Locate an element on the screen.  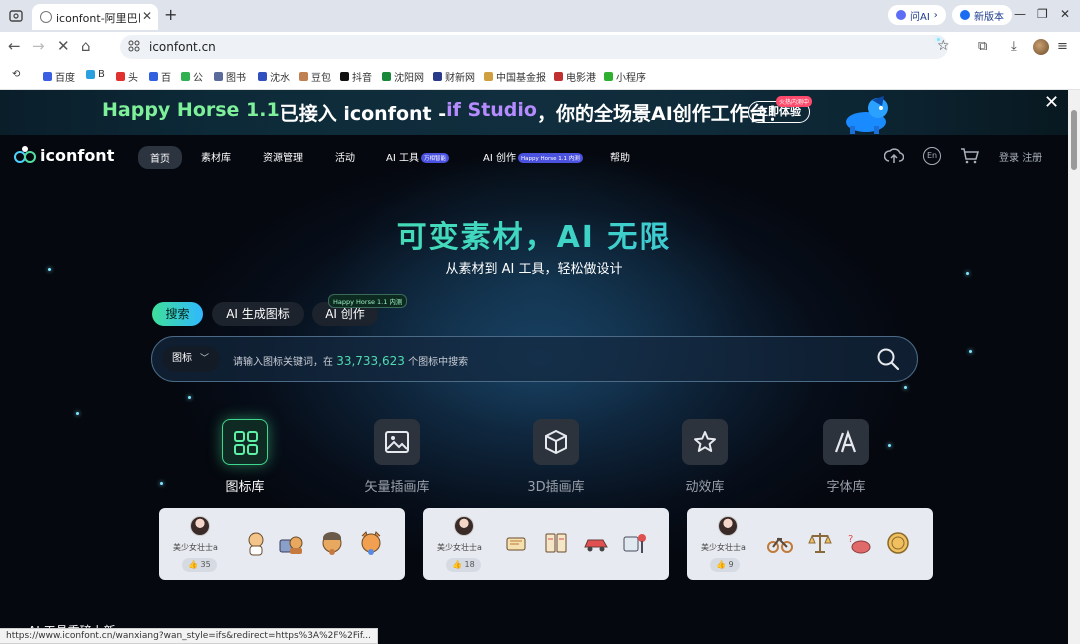
bookmark-item: 抖音 is located at coordinates (356, 76).